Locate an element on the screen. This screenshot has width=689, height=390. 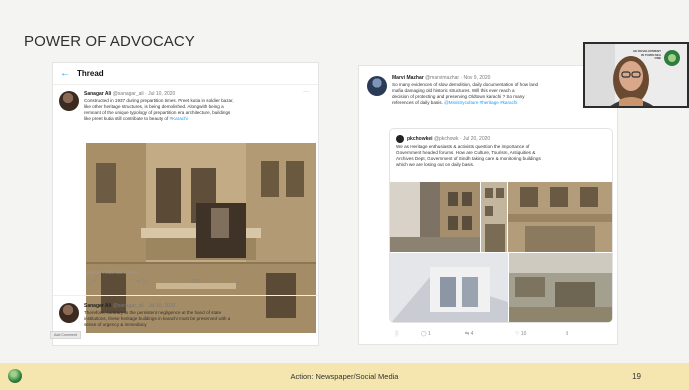
reply-avatar is located at coordinates (69, 313).